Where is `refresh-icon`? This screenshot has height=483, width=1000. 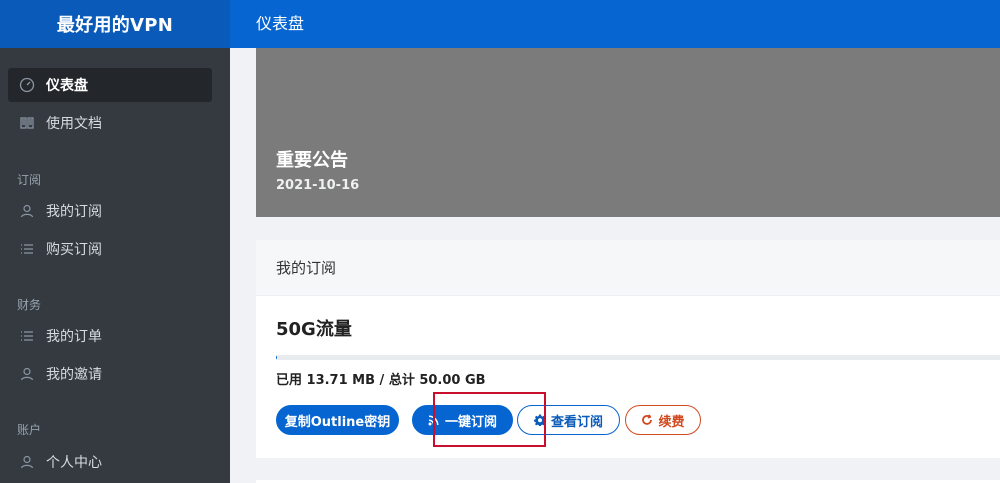 refresh-icon is located at coordinates (647, 419).